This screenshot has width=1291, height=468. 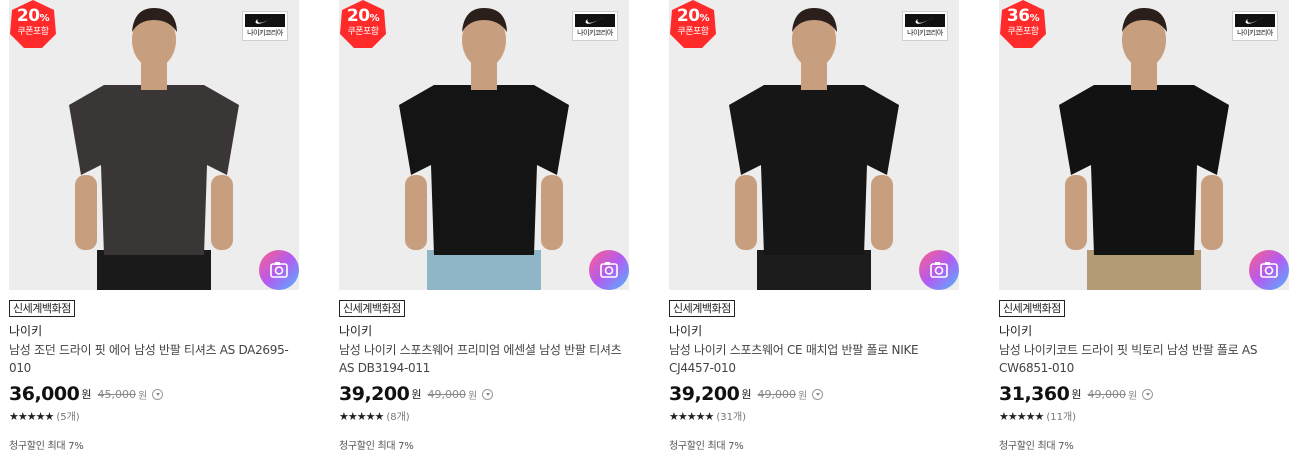 I want to click on review-count: (8개), so click(x=397, y=417).